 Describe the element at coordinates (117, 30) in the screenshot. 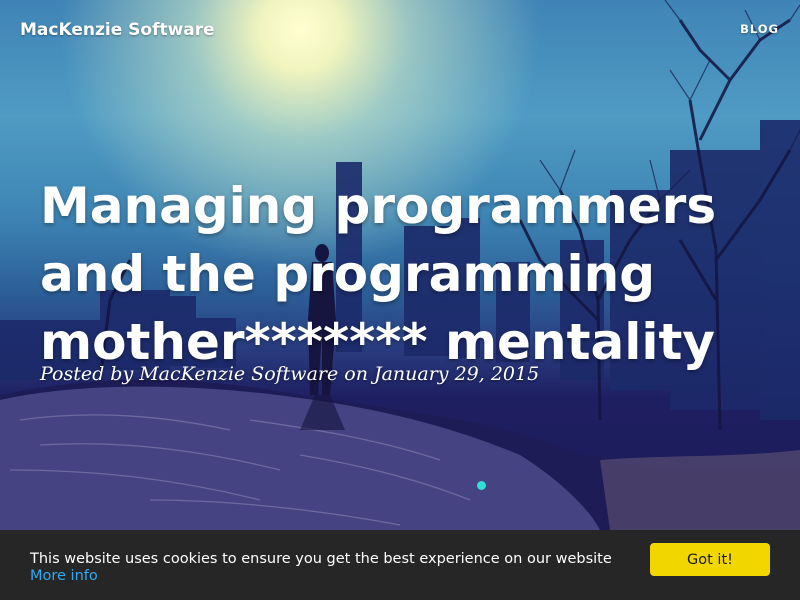

I see `site-brand: MacKenzie Software` at that location.